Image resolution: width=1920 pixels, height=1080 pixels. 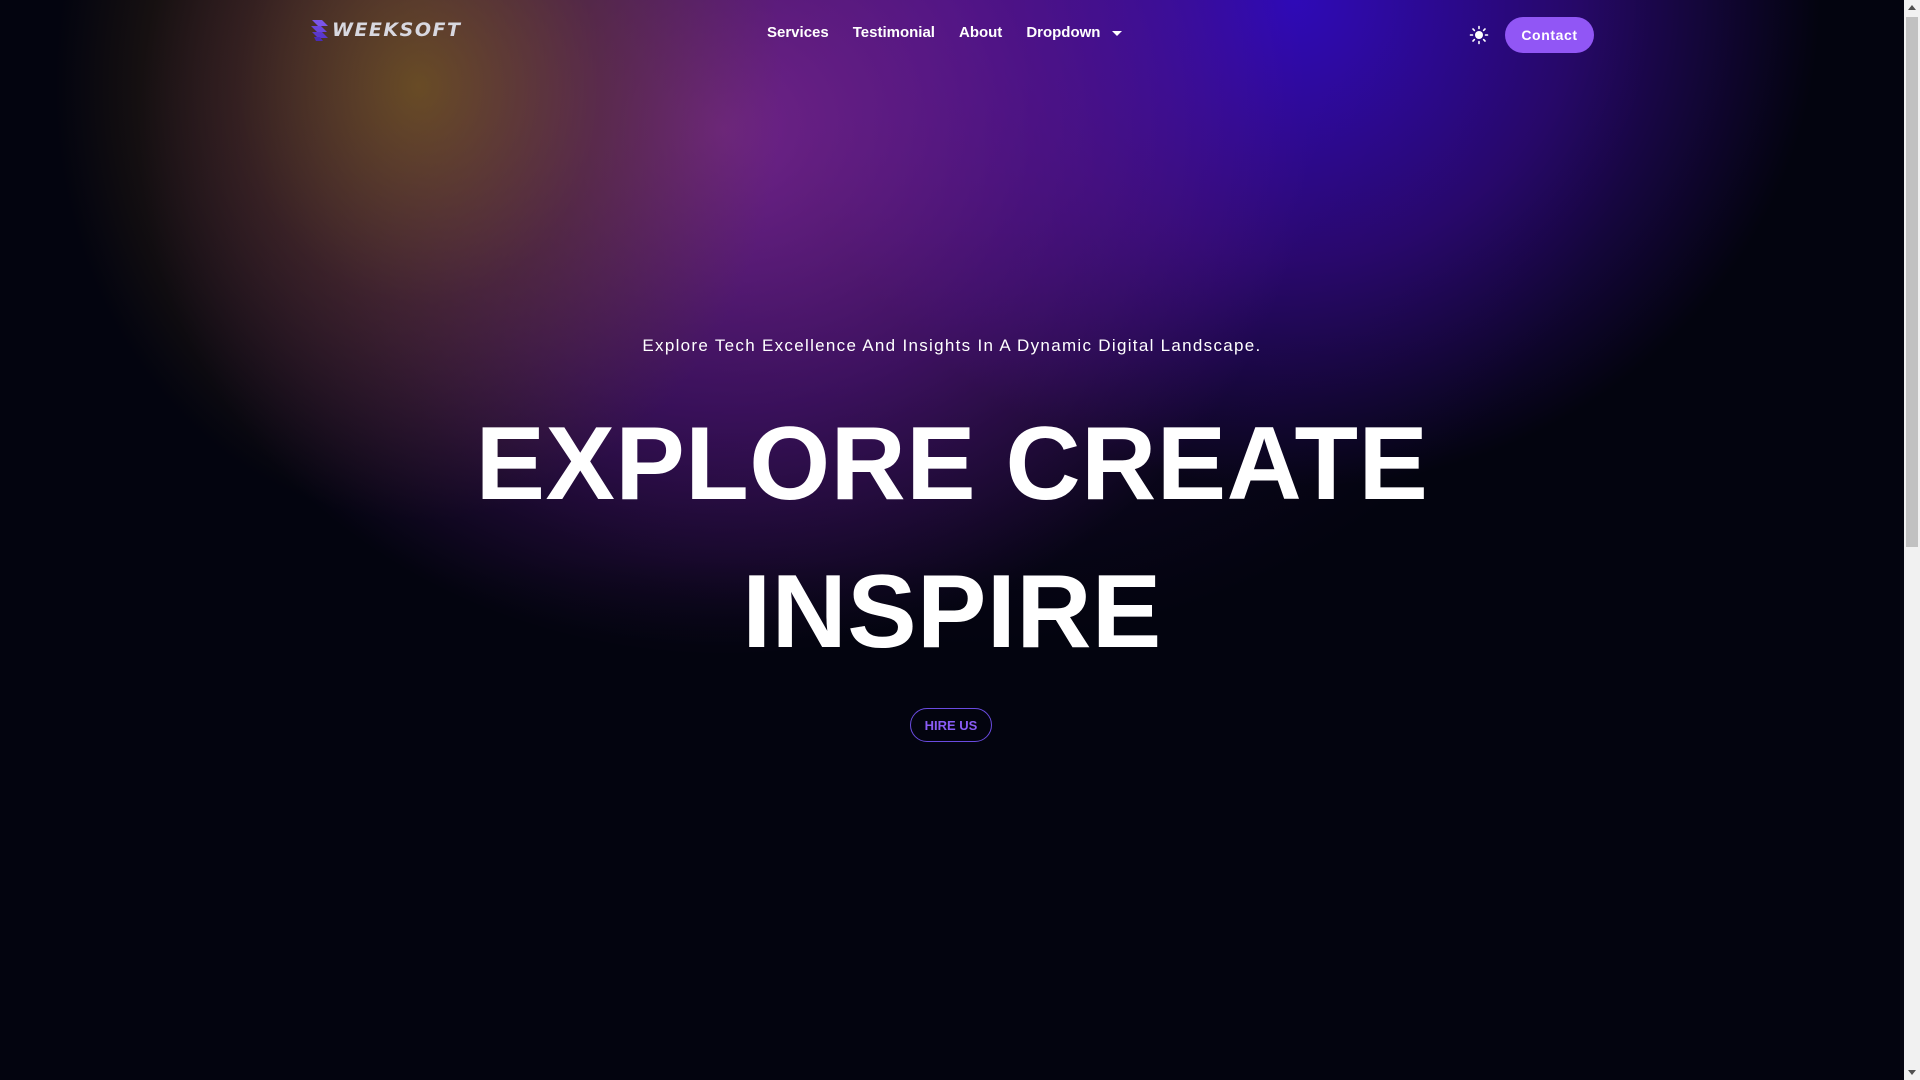 I want to click on hire-us-button: HIRE US, so click(x=951, y=725).